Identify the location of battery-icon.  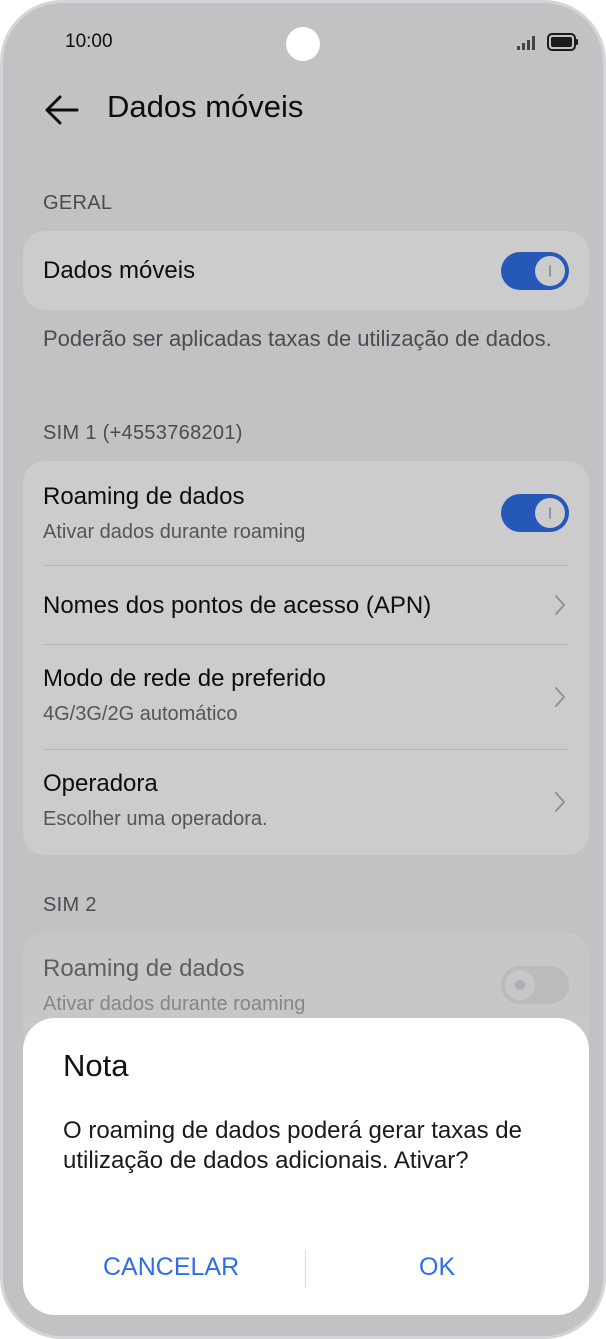
(562, 42).